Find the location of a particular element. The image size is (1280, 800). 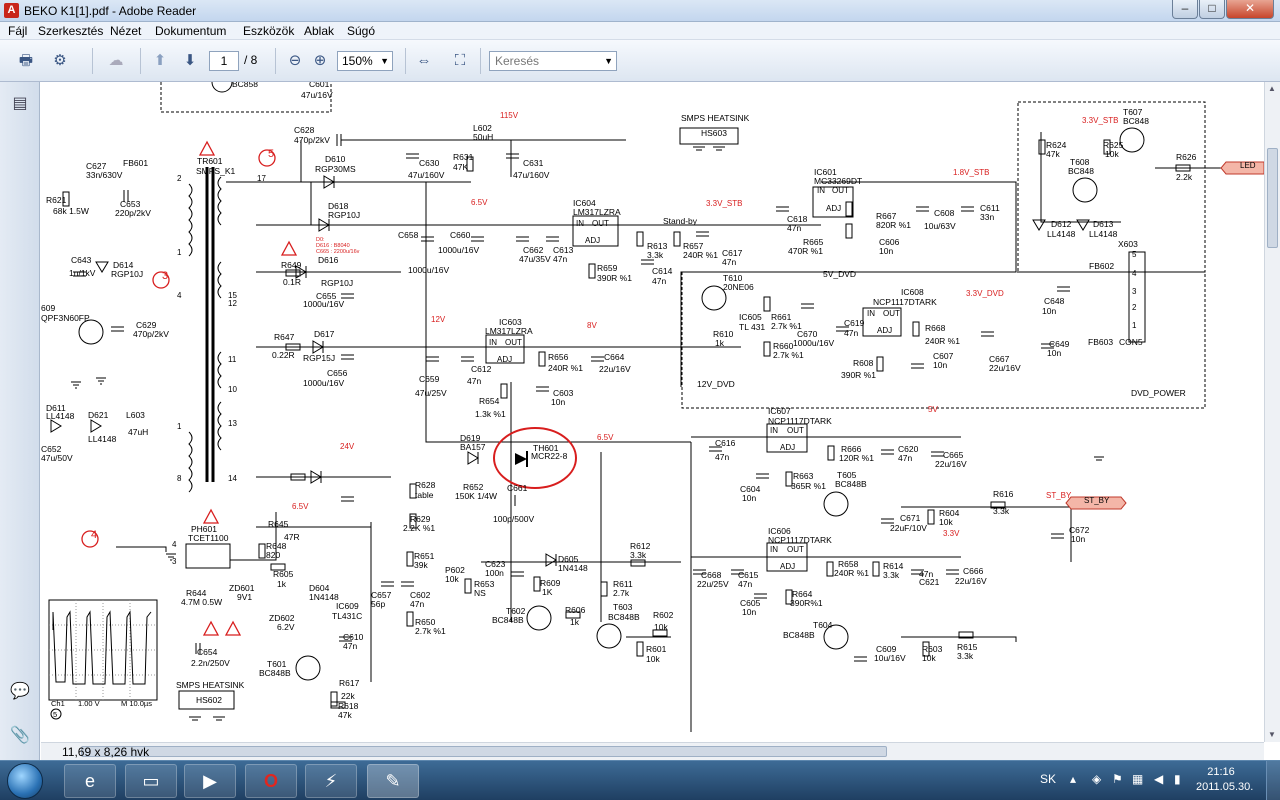

component-label: DVD_POWER is located at coordinates (1158, 393).